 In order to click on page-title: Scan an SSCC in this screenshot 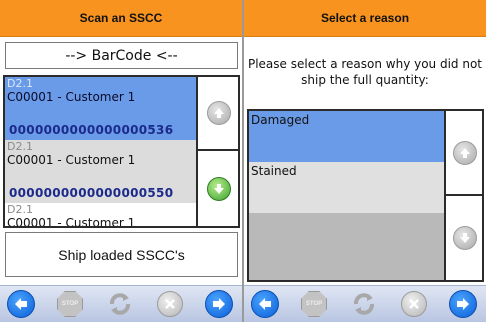, I will do `click(121, 18)`.